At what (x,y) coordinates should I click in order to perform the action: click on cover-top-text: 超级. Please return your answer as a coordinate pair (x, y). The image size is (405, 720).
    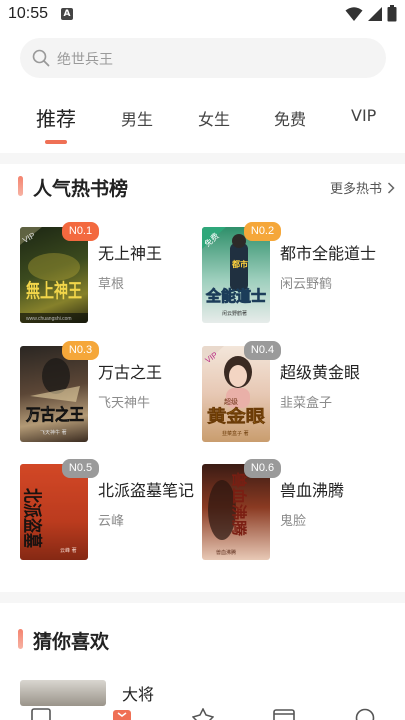
    Looking at the image, I should click on (231, 401).